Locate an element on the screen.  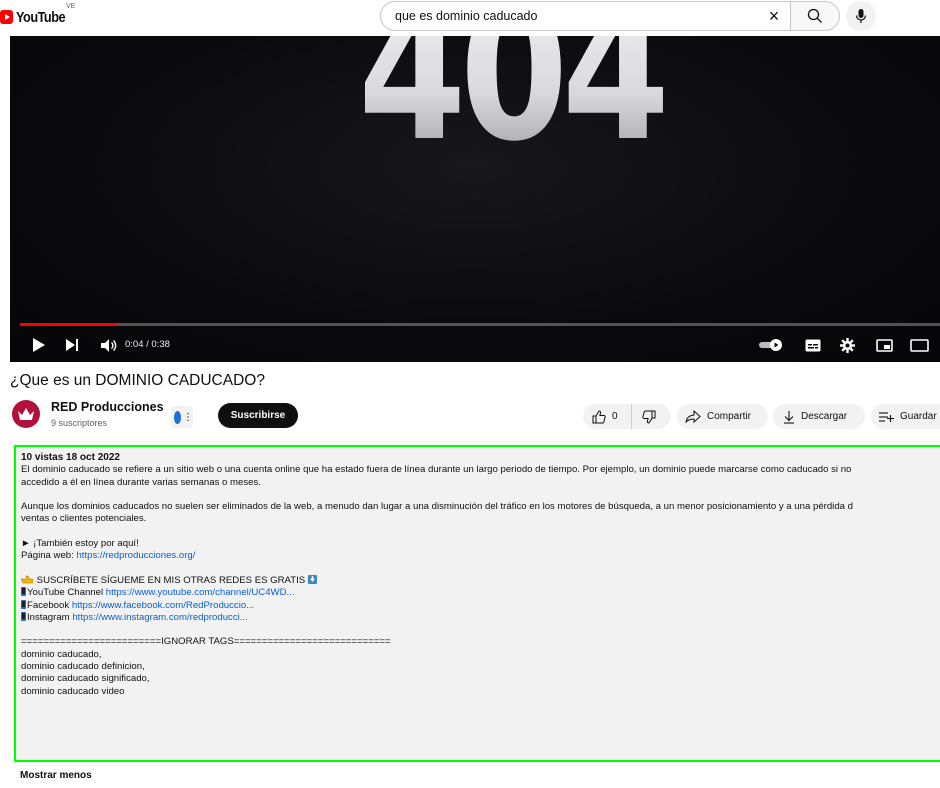
next-icon is located at coordinates (71, 345).